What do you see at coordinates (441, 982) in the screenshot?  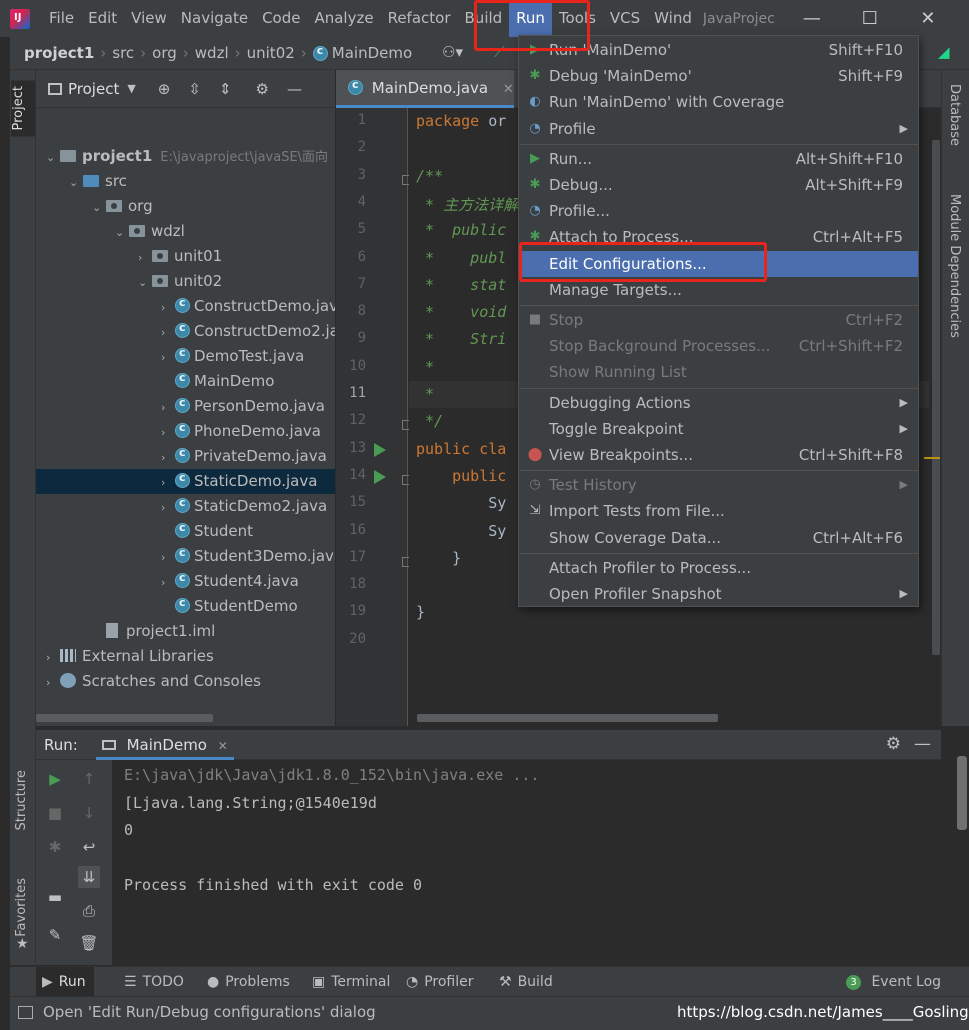 I see `bottom-tab-profiler: ◔ Profiler` at bounding box center [441, 982].